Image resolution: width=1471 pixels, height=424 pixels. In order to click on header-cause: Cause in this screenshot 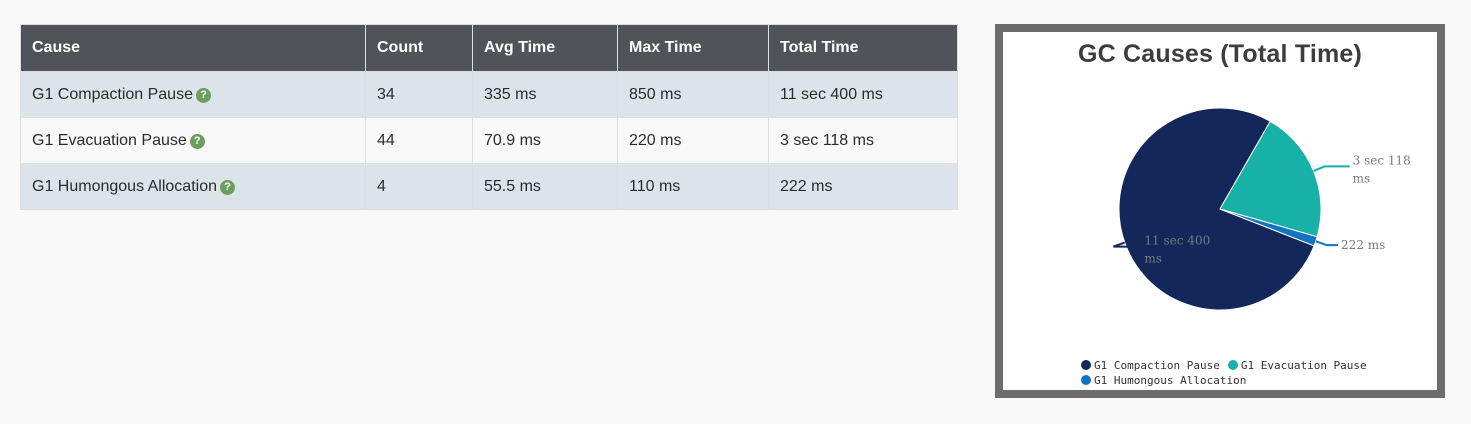, I will do `click(193, 48)`.